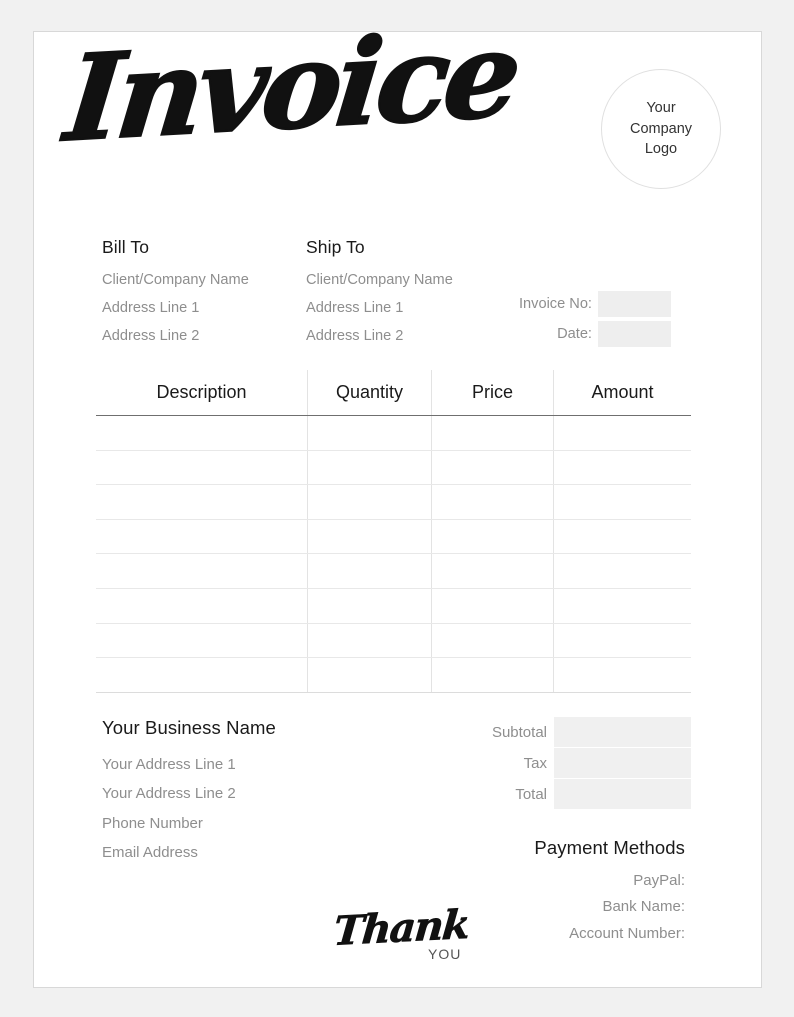 This screenshot has height=1017, width=794. Describe the element at coordinates (126, 247) in the screenshot. I see `bill-to-heading: Bill To` at that location.